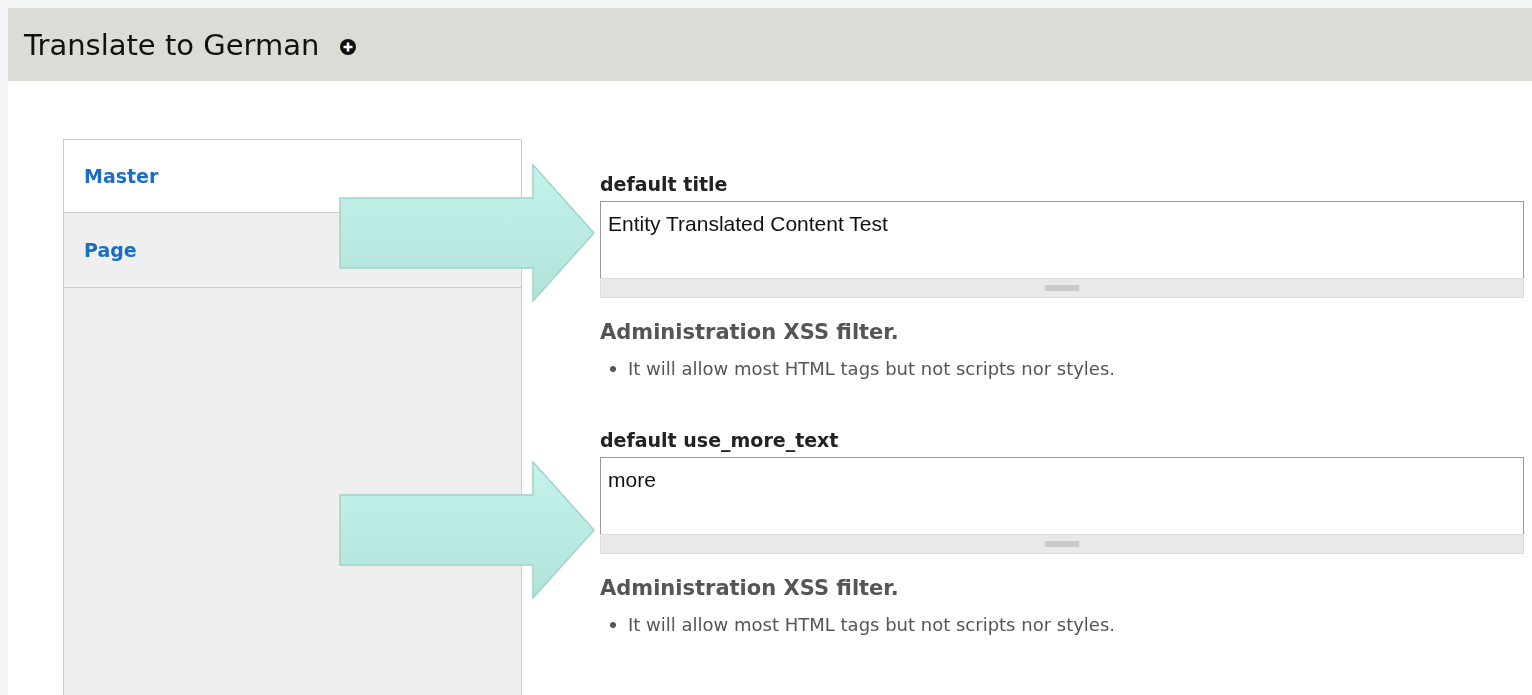 Image resolution: width=1532 pixels, height=695 pixels. Describe the element at coordinates (1062, 495) in the screenshot. I see `text-area: more` at that location.